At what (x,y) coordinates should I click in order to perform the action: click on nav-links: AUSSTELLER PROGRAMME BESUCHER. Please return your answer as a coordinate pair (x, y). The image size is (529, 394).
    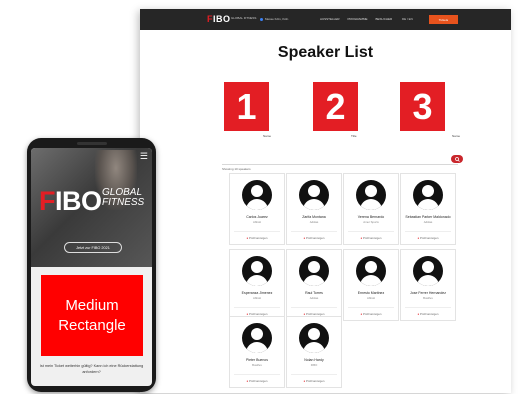
    Looking at the image, I should click on (356, 19).